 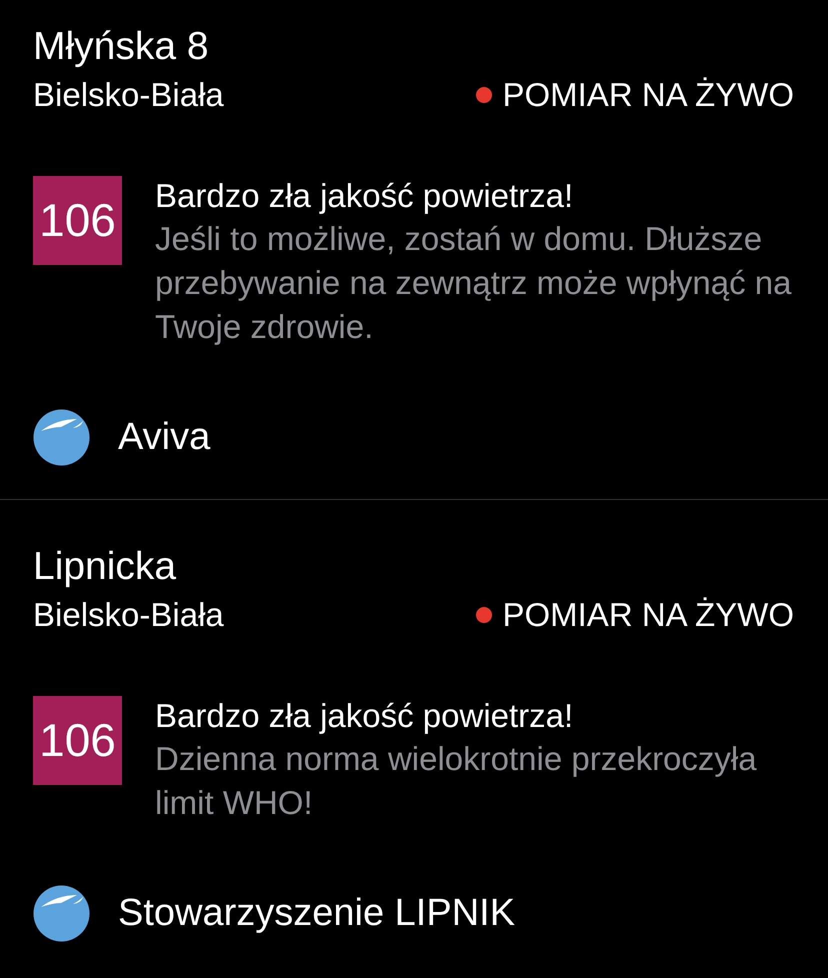 What do you see at coordinates (317, 913) in the screenshot?
I see `provider-name: Stowarzyszenie LIPNIK` at bounding box center [317, 913].